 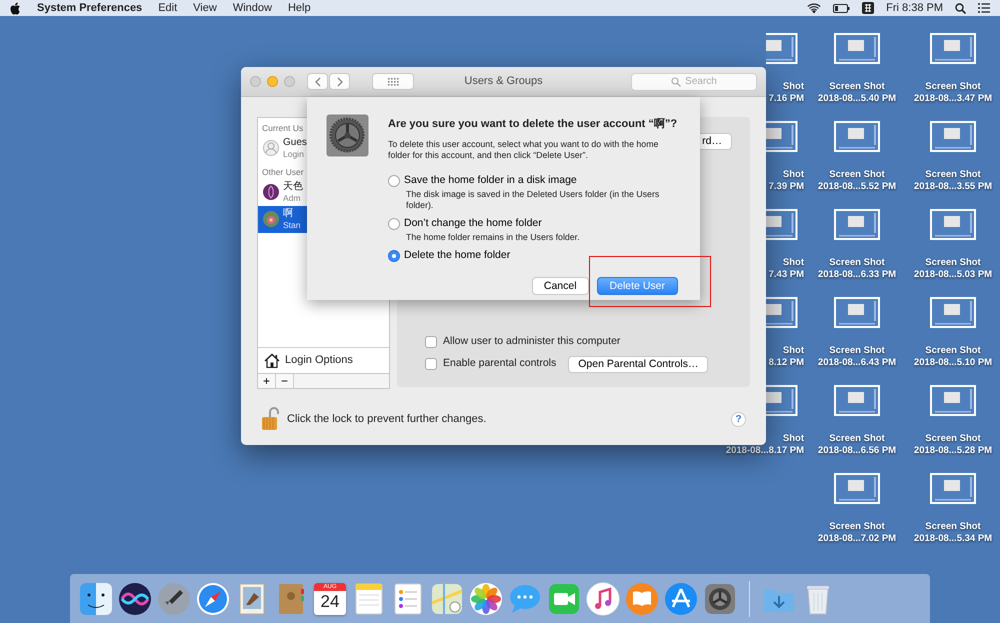 What do you see at coordinates (857, 362) in the screenshot?
I see `file-name: 2018-08...6.43 PM` at bounding box center [857, 362].